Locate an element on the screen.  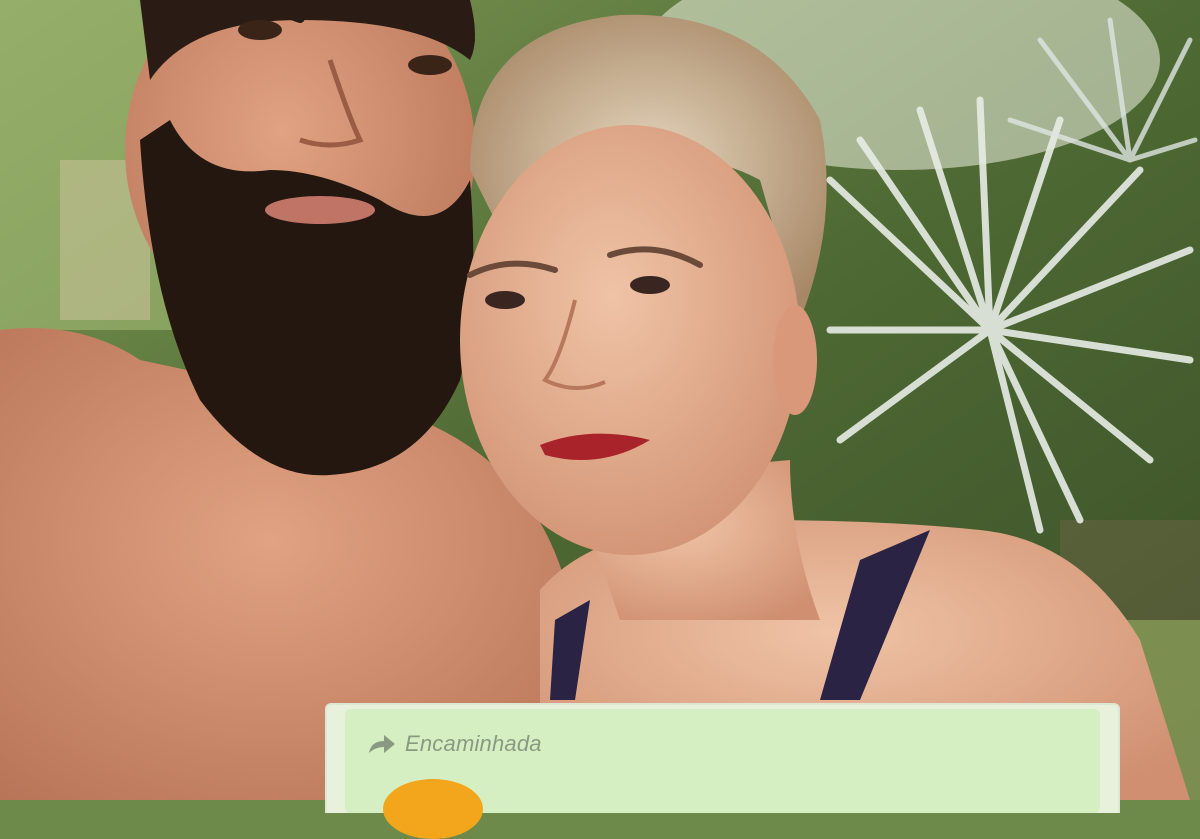
forward-arrow-icon is located at coordinates (382, 744).